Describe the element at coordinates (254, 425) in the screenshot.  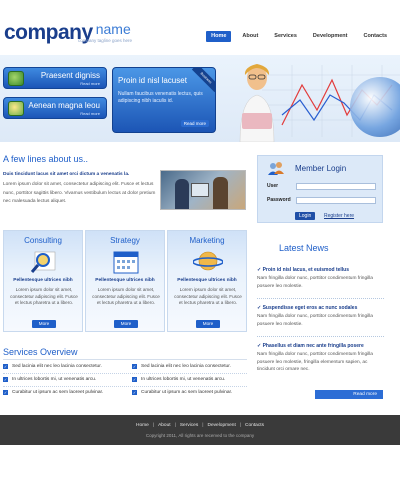
I see `footer-link-contacts: Contacts` at that location.